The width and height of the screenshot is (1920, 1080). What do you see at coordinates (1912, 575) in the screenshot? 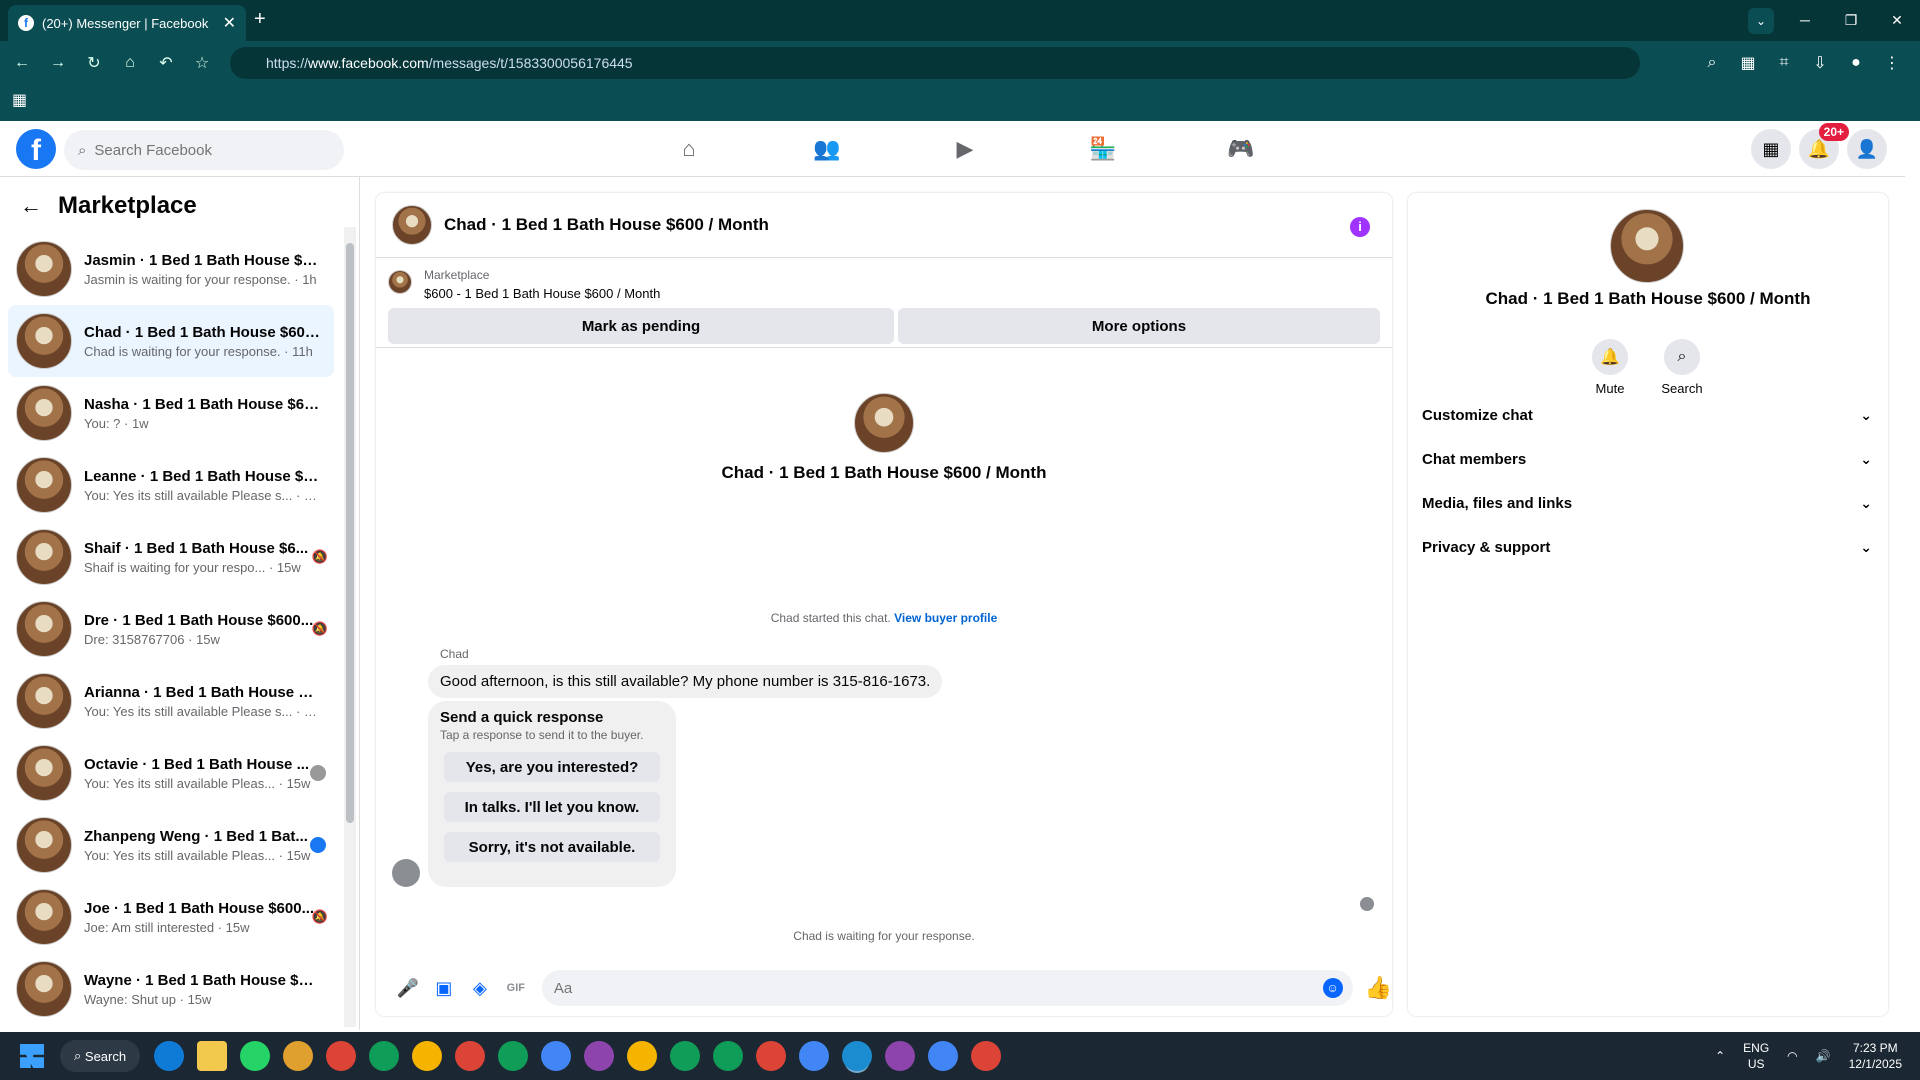
I see `page-scrollbar` at bounding box center [1912, 575].